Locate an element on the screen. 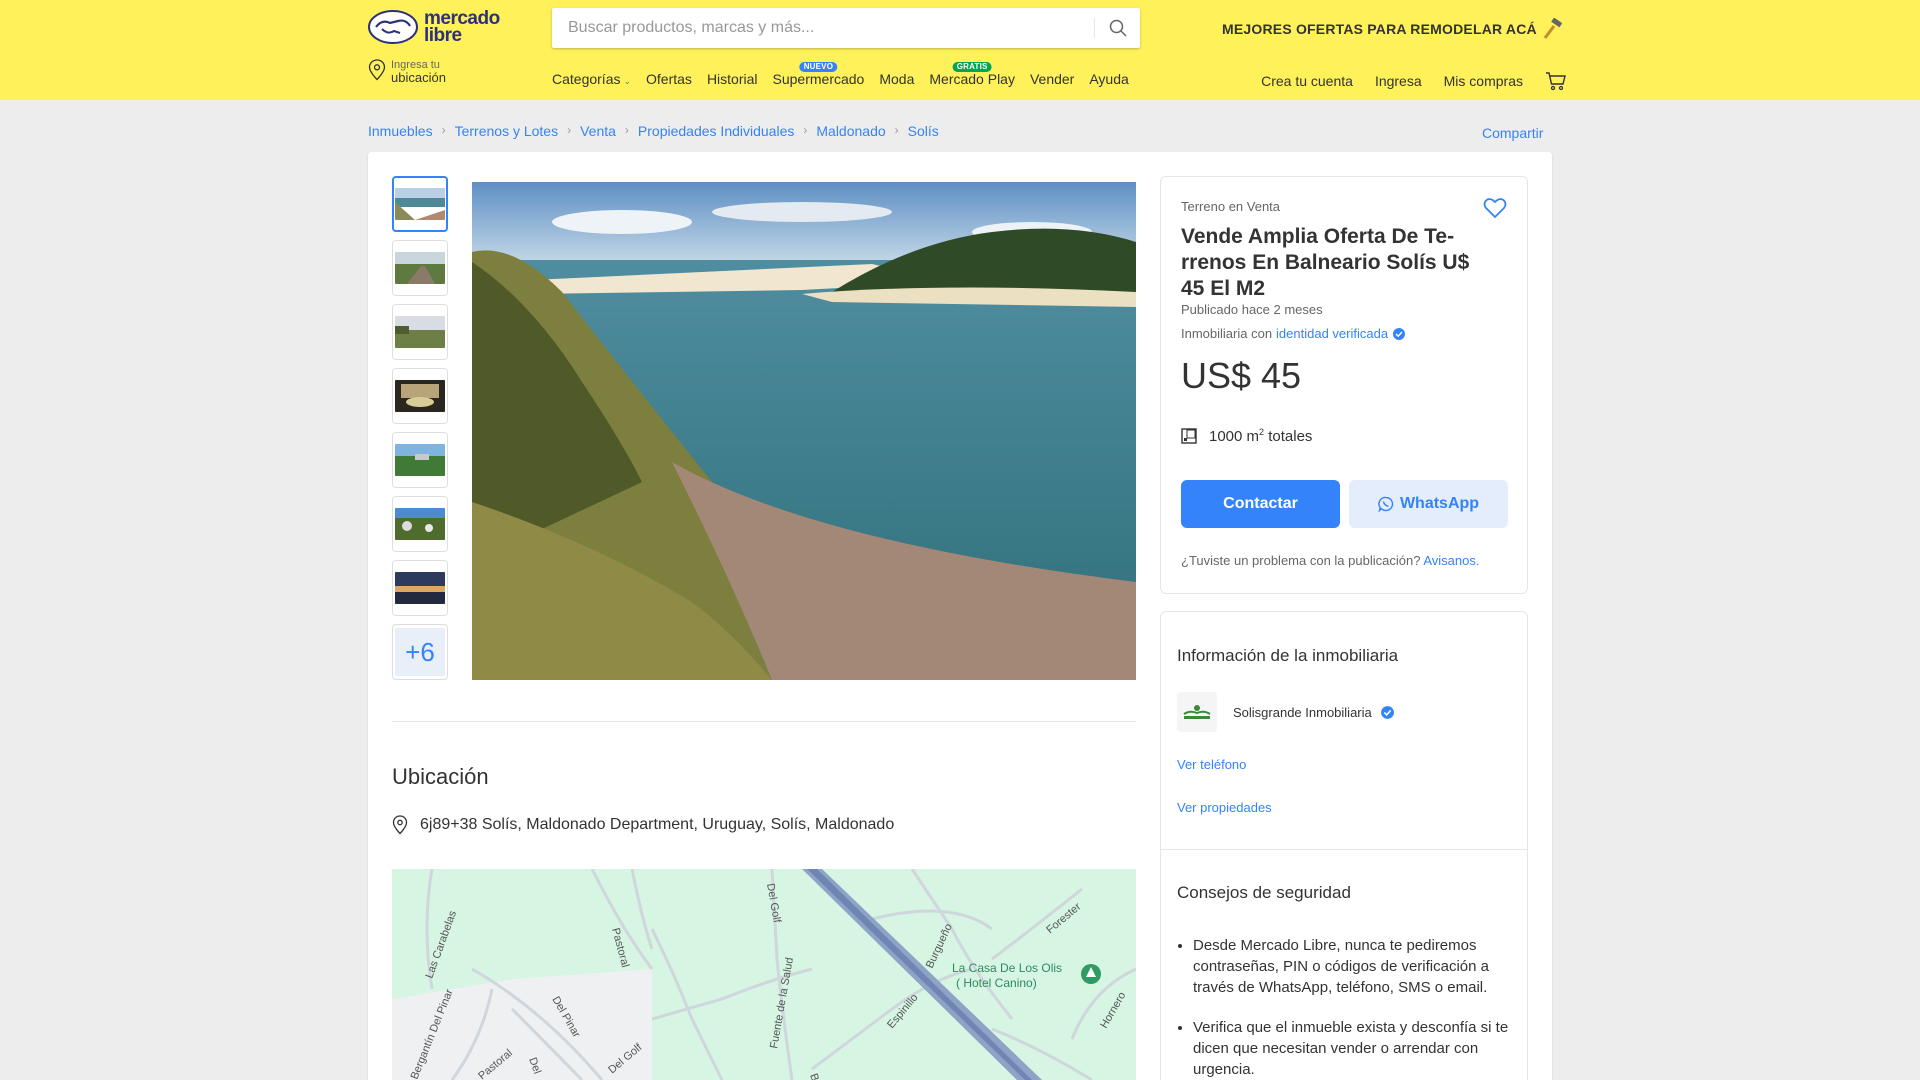  nav-ofertas: Ofertas is located at coordinates (669, 79).